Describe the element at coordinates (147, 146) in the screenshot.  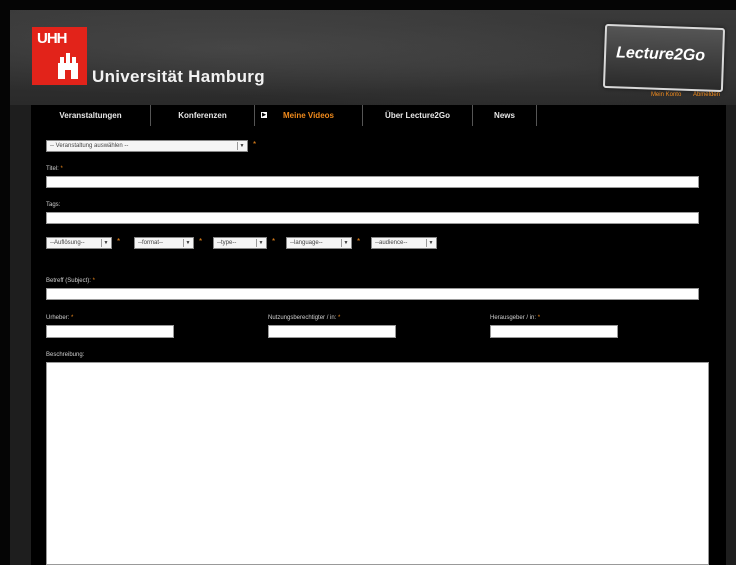
I see `event-select: -- Veranstaltung auswählen -- ▼` at that location.